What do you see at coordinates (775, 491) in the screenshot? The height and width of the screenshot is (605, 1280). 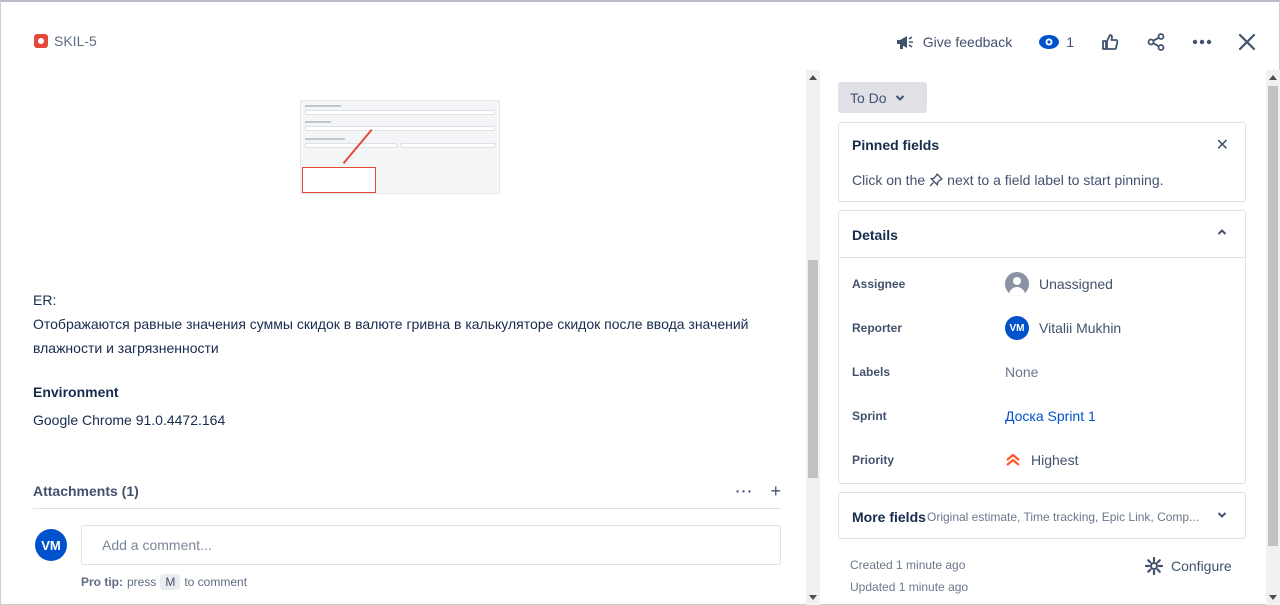 I see `add-attachment-icon: +` at bounding box center [775, 491].